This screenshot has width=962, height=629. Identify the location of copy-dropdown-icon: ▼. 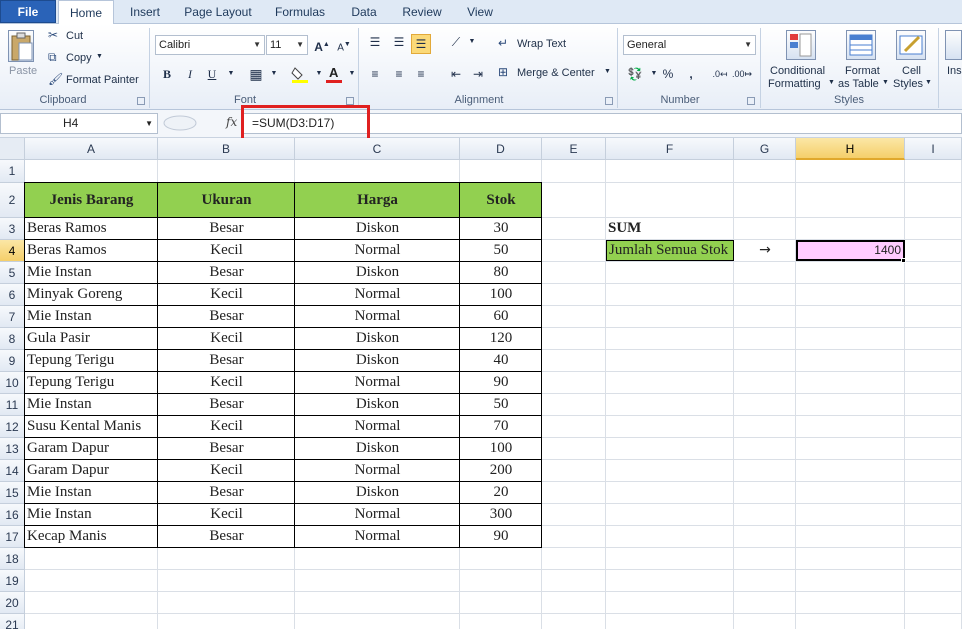
(99, 56).